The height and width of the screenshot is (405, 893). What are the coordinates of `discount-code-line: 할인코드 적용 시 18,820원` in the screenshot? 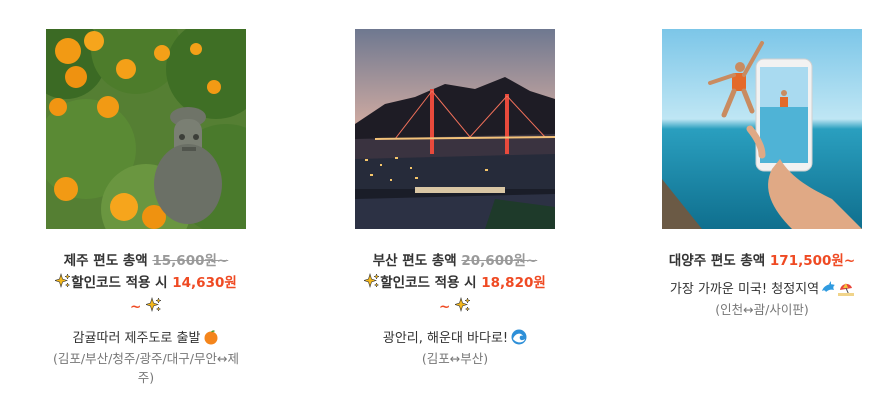 It's located at (455, 283).